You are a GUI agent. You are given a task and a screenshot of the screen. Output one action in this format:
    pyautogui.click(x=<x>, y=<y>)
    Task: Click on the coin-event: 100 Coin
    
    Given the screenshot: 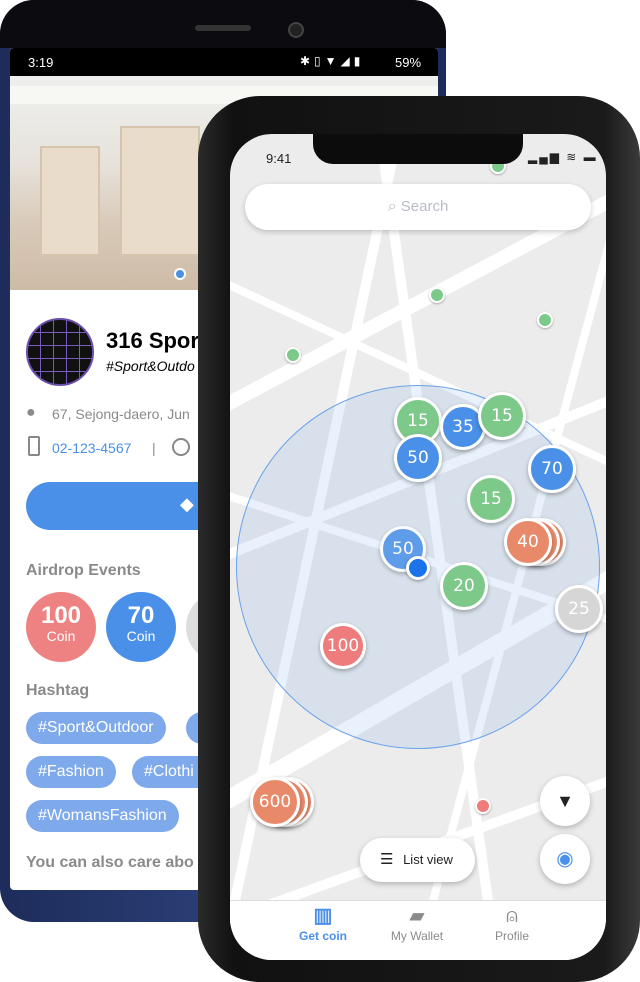 What is the action you would take?
    pyautogui.click(x=61, y=627)
    